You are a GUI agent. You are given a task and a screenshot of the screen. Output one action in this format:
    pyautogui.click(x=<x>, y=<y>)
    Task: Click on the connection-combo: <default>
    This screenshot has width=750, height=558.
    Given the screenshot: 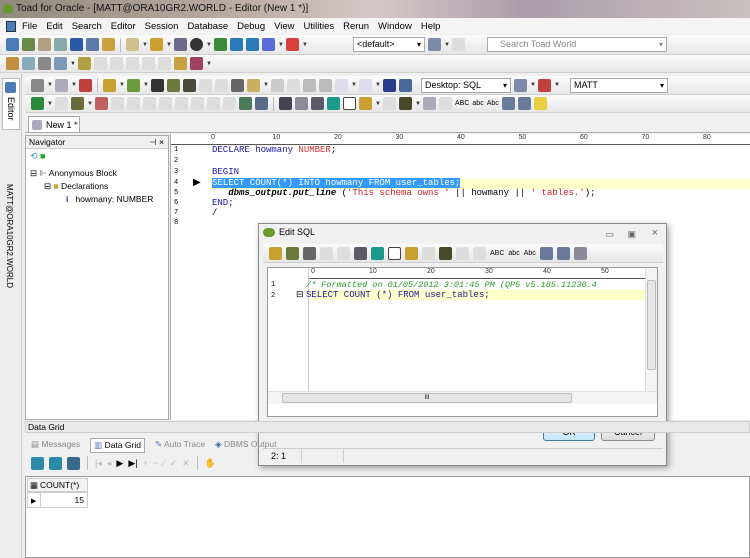 What is the action you would take?
    pyautogui.click(x=389, y=44)
    